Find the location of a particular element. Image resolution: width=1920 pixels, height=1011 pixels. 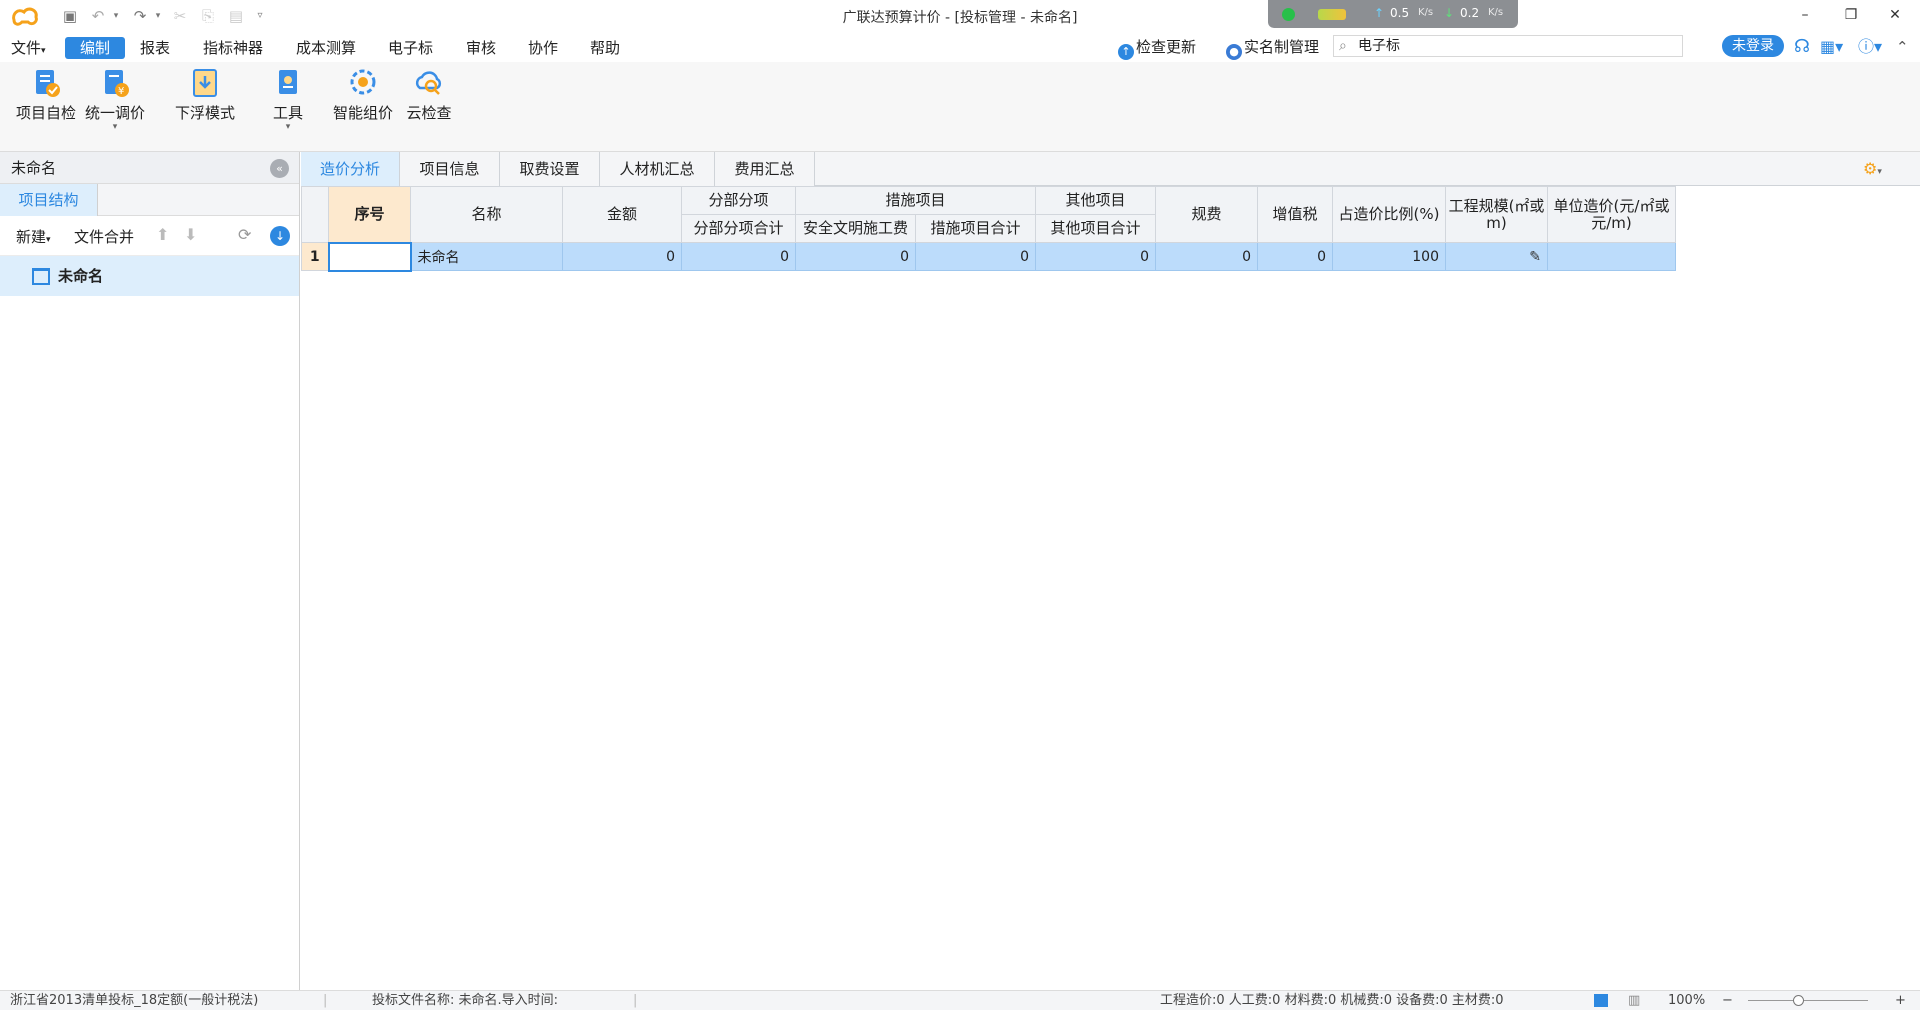

move-up-icon: ⬆ is located at coordinates (162, 234).